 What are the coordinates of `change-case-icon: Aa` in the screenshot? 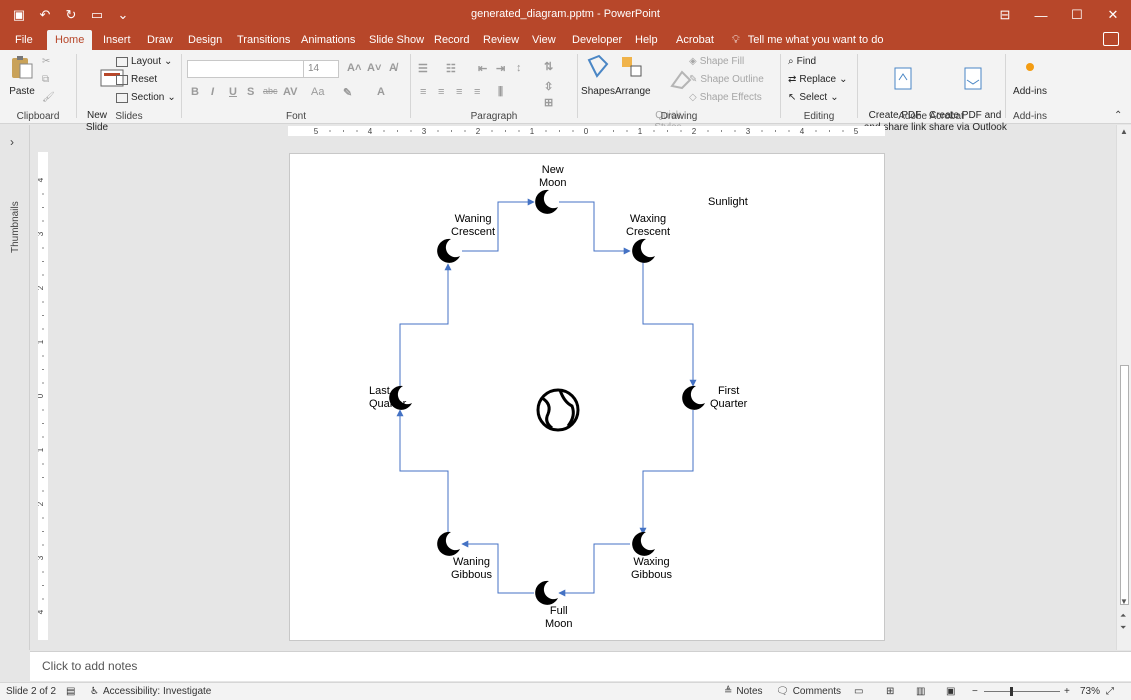 It's located at (317, 92).